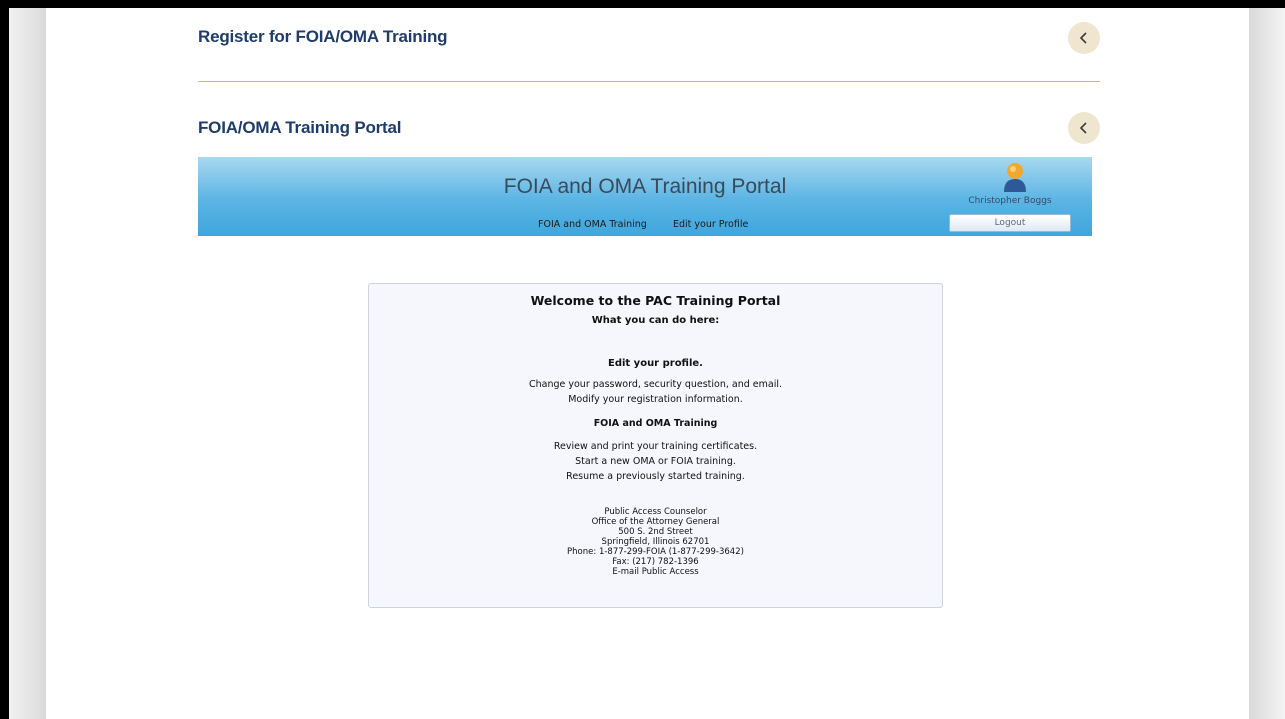  Describe the element at coordinates (323, 37) in the screenshot. I see `register-section-title: Register for FOIA/OMA Training` at that location.